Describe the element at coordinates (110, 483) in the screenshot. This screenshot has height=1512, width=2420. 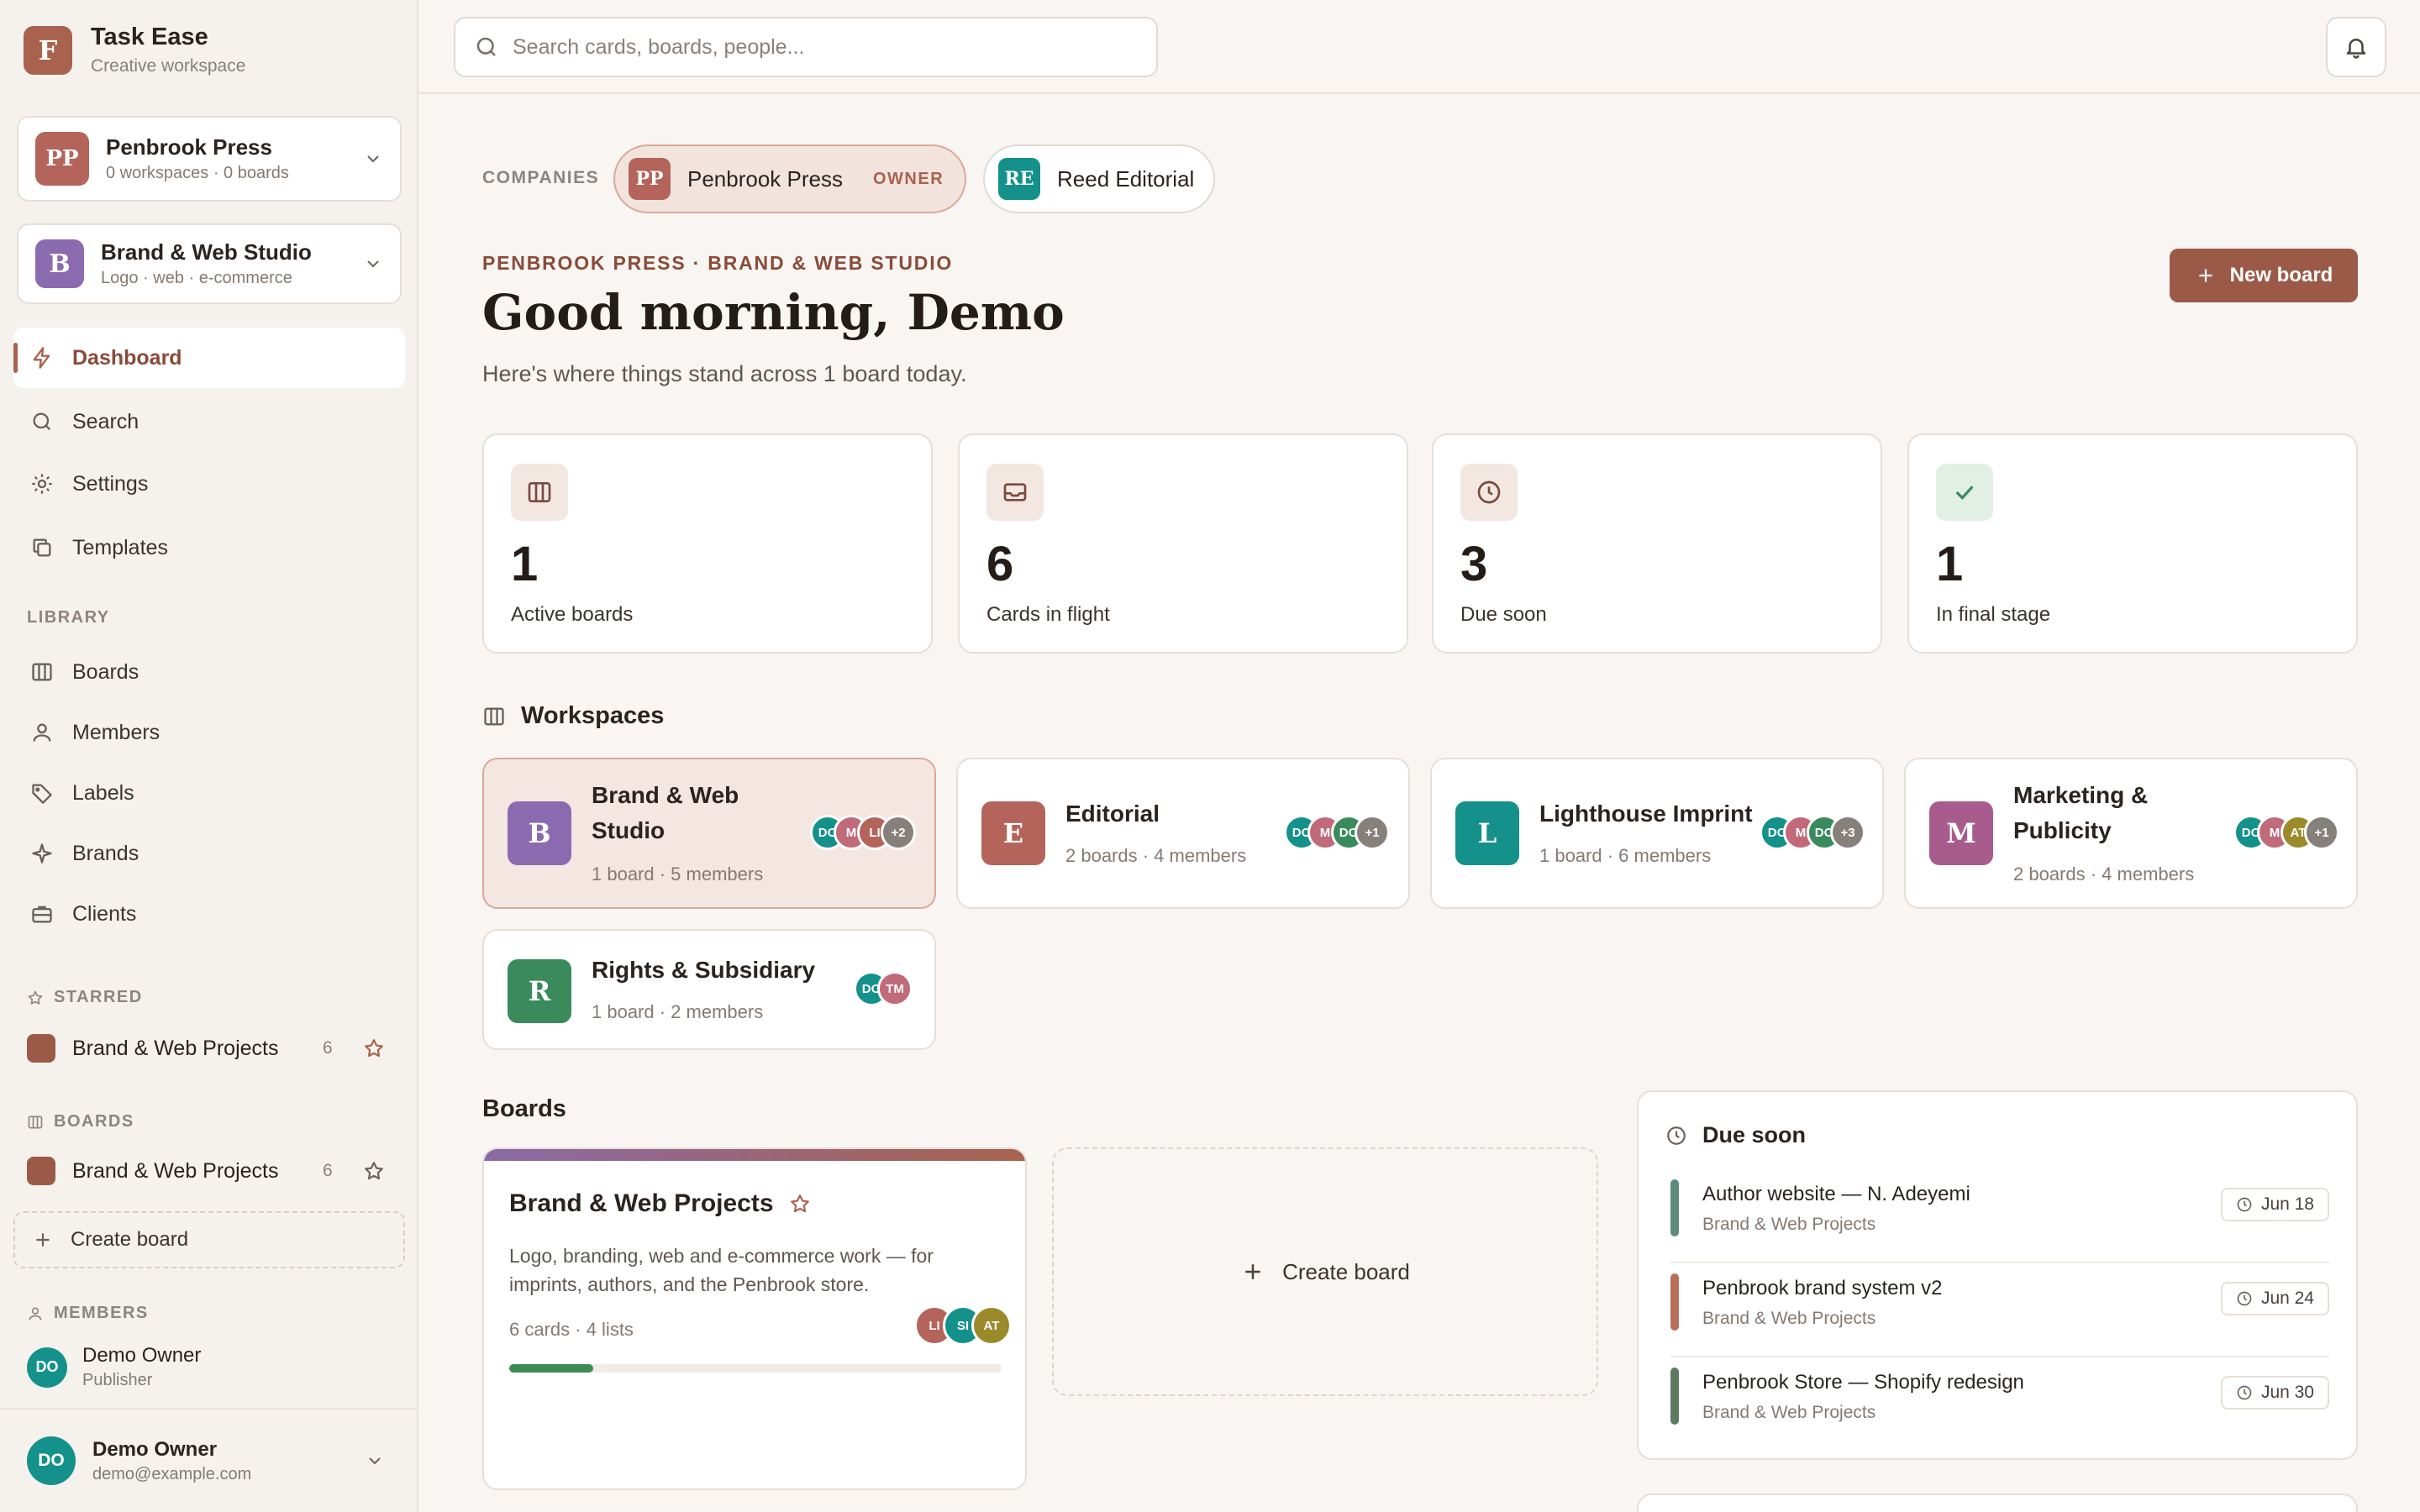
I see `nav-label: Settings` at that location.